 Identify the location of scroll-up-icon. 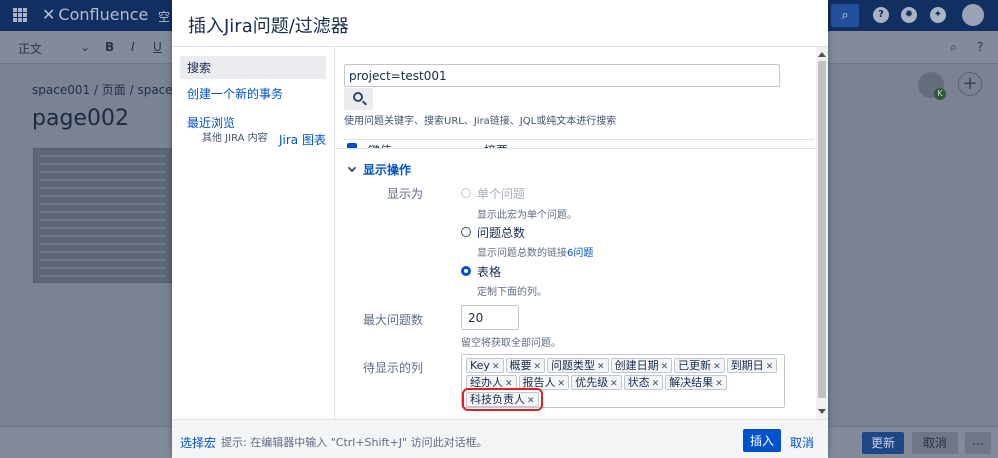
(822, 54).